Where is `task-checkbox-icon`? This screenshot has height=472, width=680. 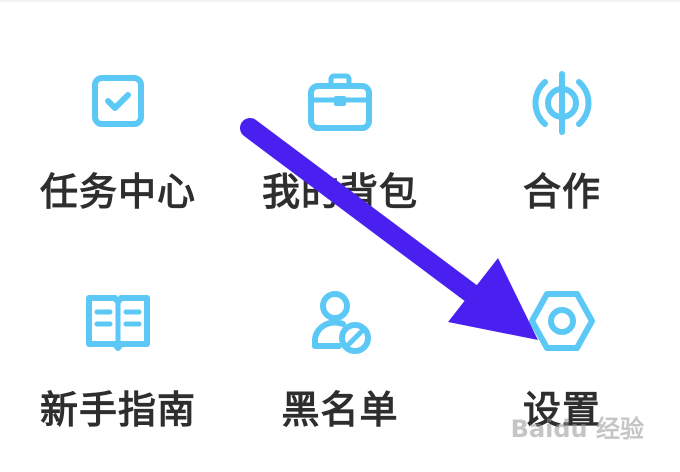 task-checkbox-icon is located at coordinates (118, 103).